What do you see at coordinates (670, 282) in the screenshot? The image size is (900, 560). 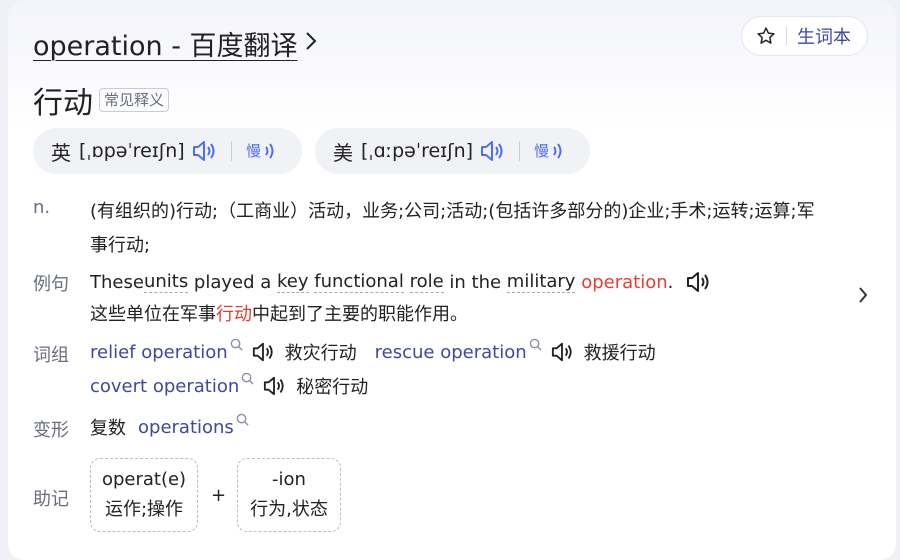 I see `example-word: .` at bounding box center [670, 282].